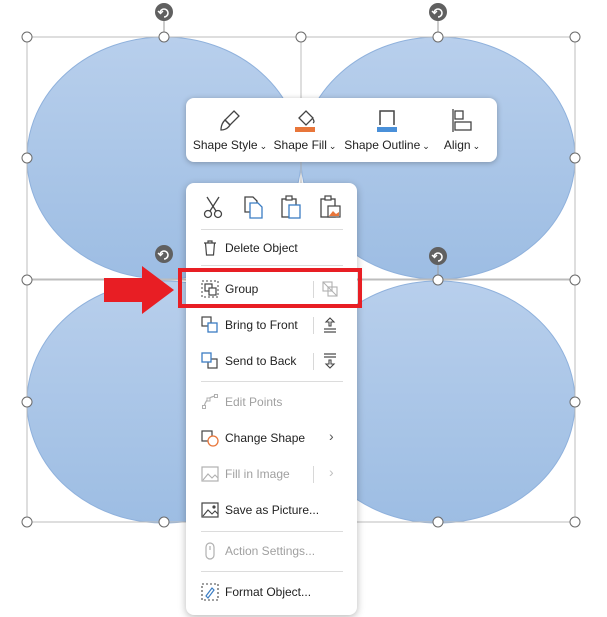  What do you see at coordinates (265, 438) in the screenshot?
I see `menu-item-label: Change Shape` at bounding box center [265, 438].